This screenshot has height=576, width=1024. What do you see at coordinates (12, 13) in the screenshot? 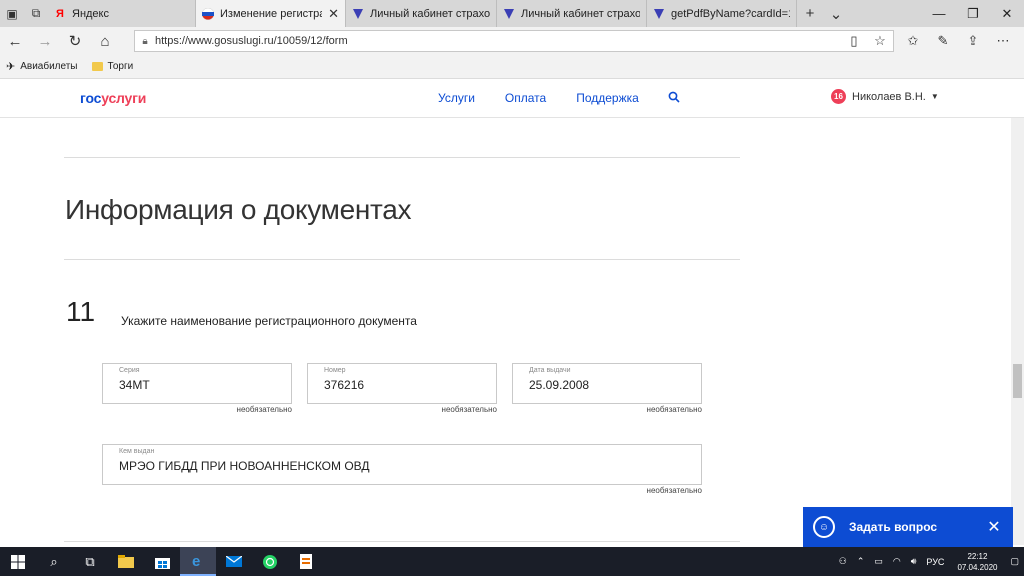
I see `tab-actions-icon: ▣` at bounding box center [12, 13].